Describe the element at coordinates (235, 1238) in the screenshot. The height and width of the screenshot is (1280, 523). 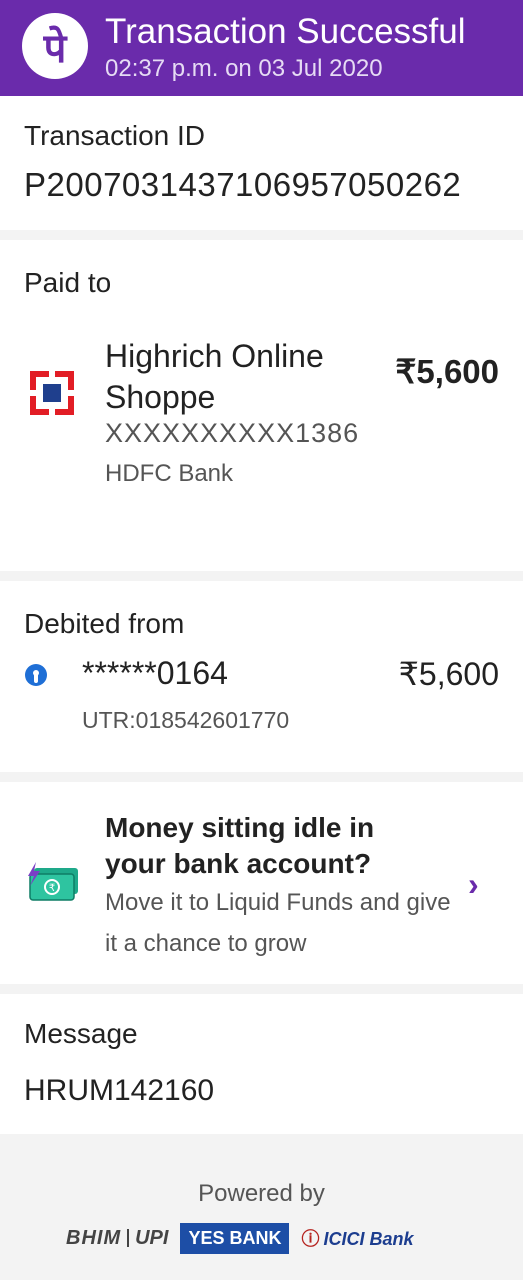
I see `yes-bank-logo: YES BANK` at that location.